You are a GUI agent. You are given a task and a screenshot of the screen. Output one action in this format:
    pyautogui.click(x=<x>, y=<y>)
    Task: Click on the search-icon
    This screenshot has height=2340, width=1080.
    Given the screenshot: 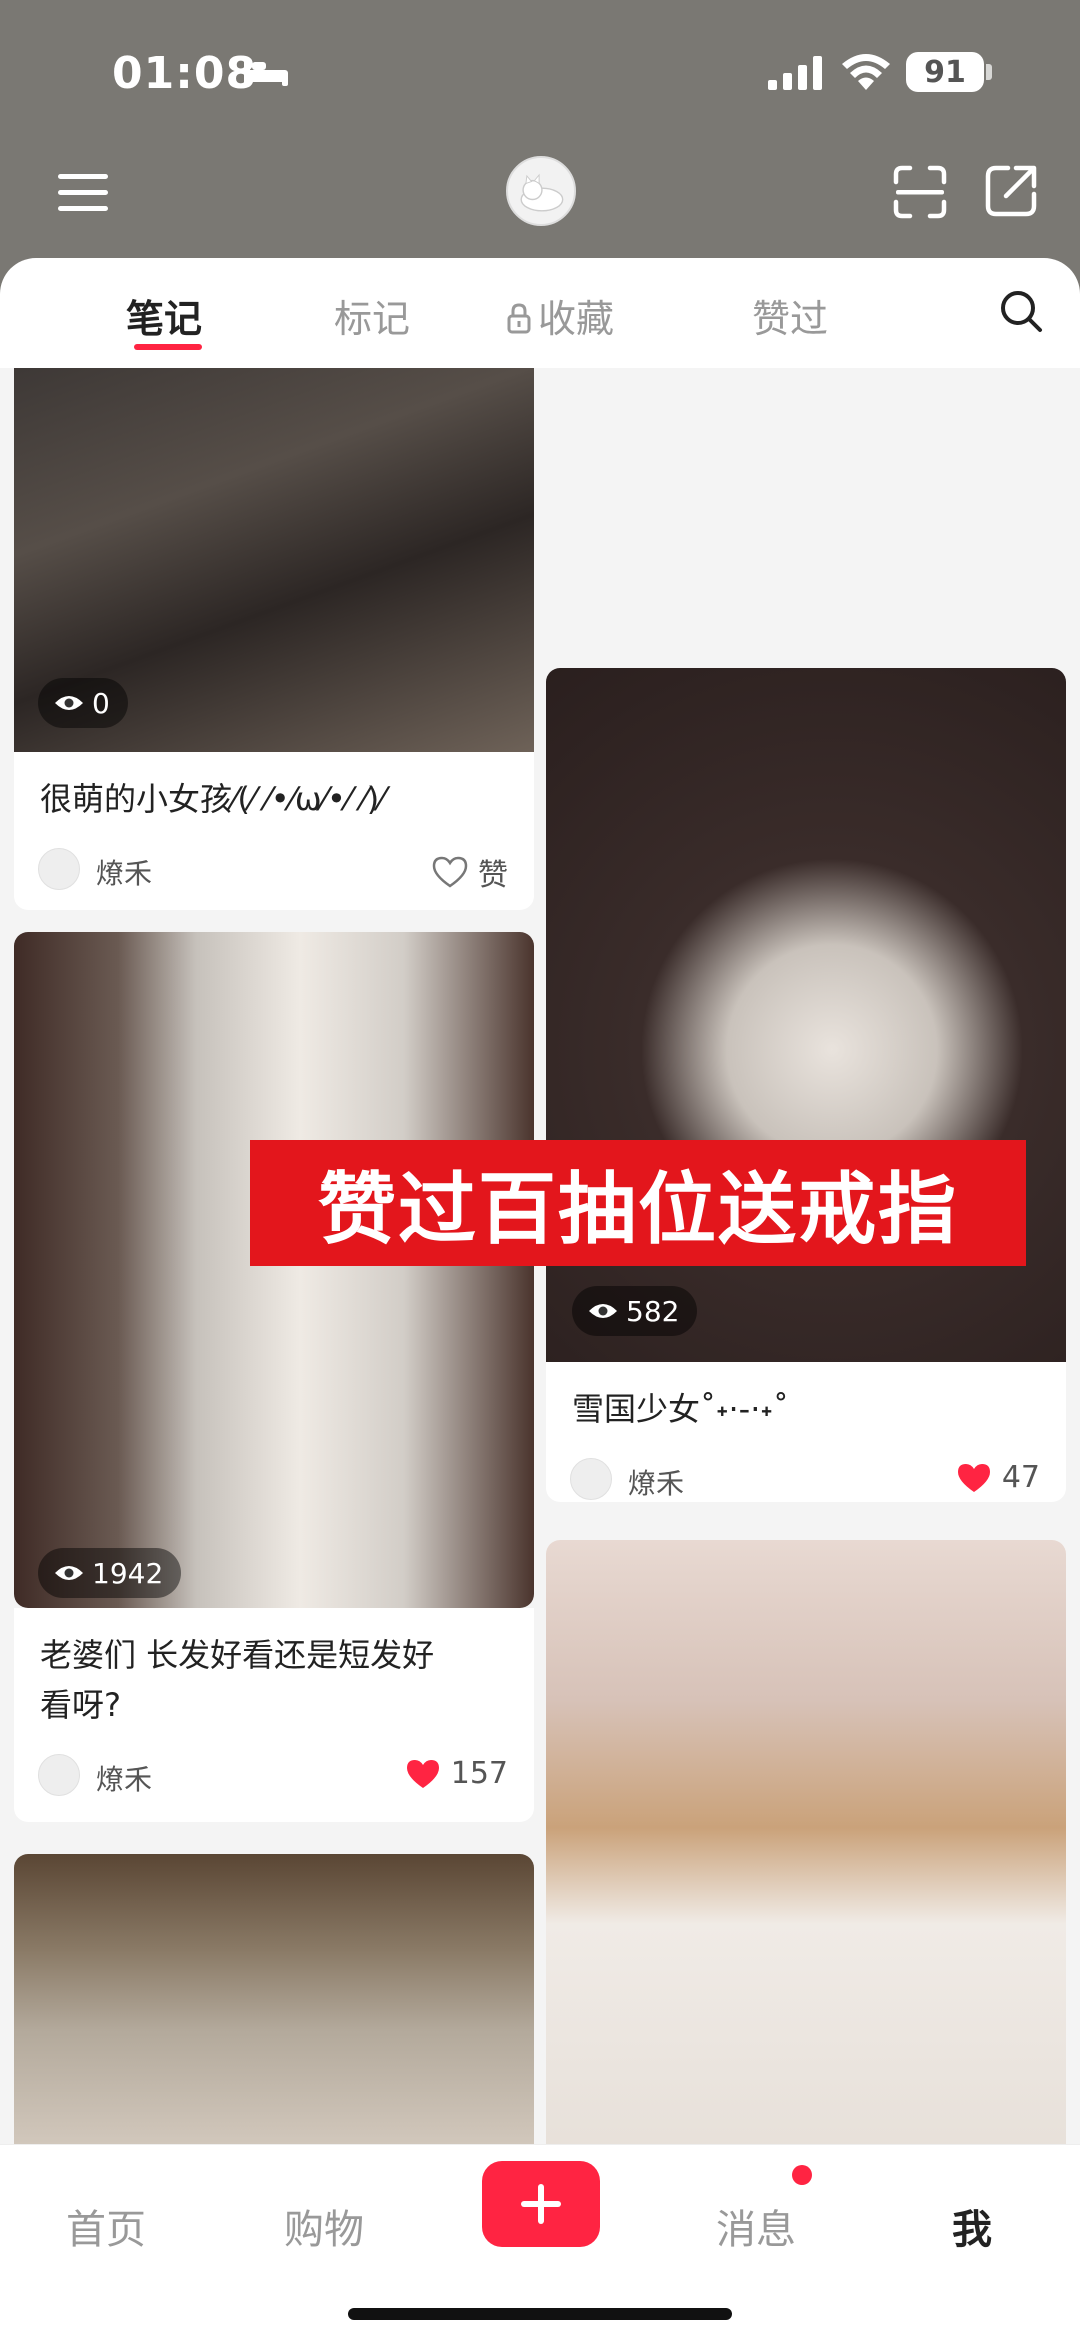 What is the action you would take?
    pyautogui.click(x=1021, y=311)
    